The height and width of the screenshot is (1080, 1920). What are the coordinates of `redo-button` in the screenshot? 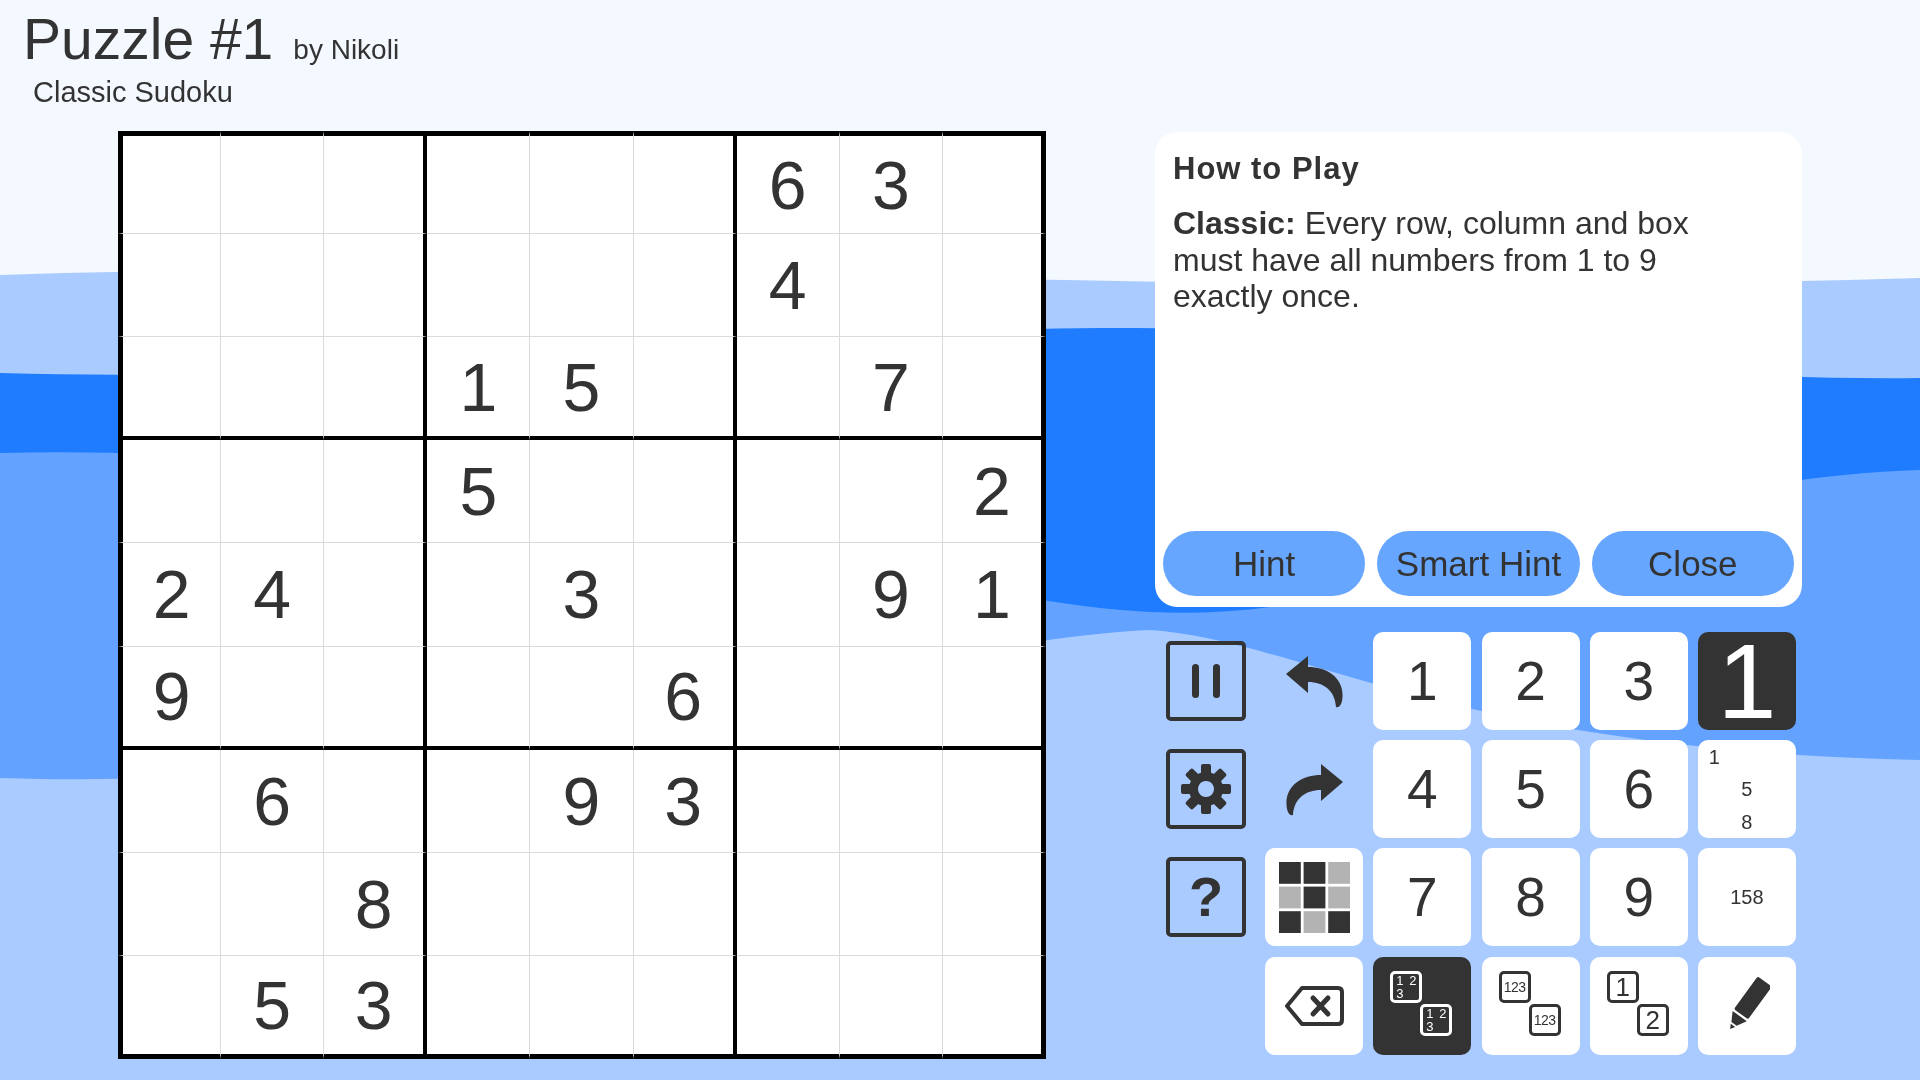 It's located at (1314, 789).